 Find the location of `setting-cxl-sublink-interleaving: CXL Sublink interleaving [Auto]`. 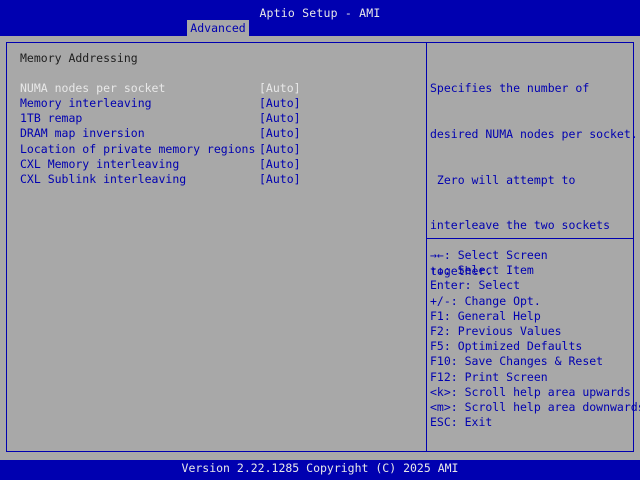

setting-cxl-sublink-interleaving: CXL Sublink interleaving [Auto] is located at coordinates (165, 179).